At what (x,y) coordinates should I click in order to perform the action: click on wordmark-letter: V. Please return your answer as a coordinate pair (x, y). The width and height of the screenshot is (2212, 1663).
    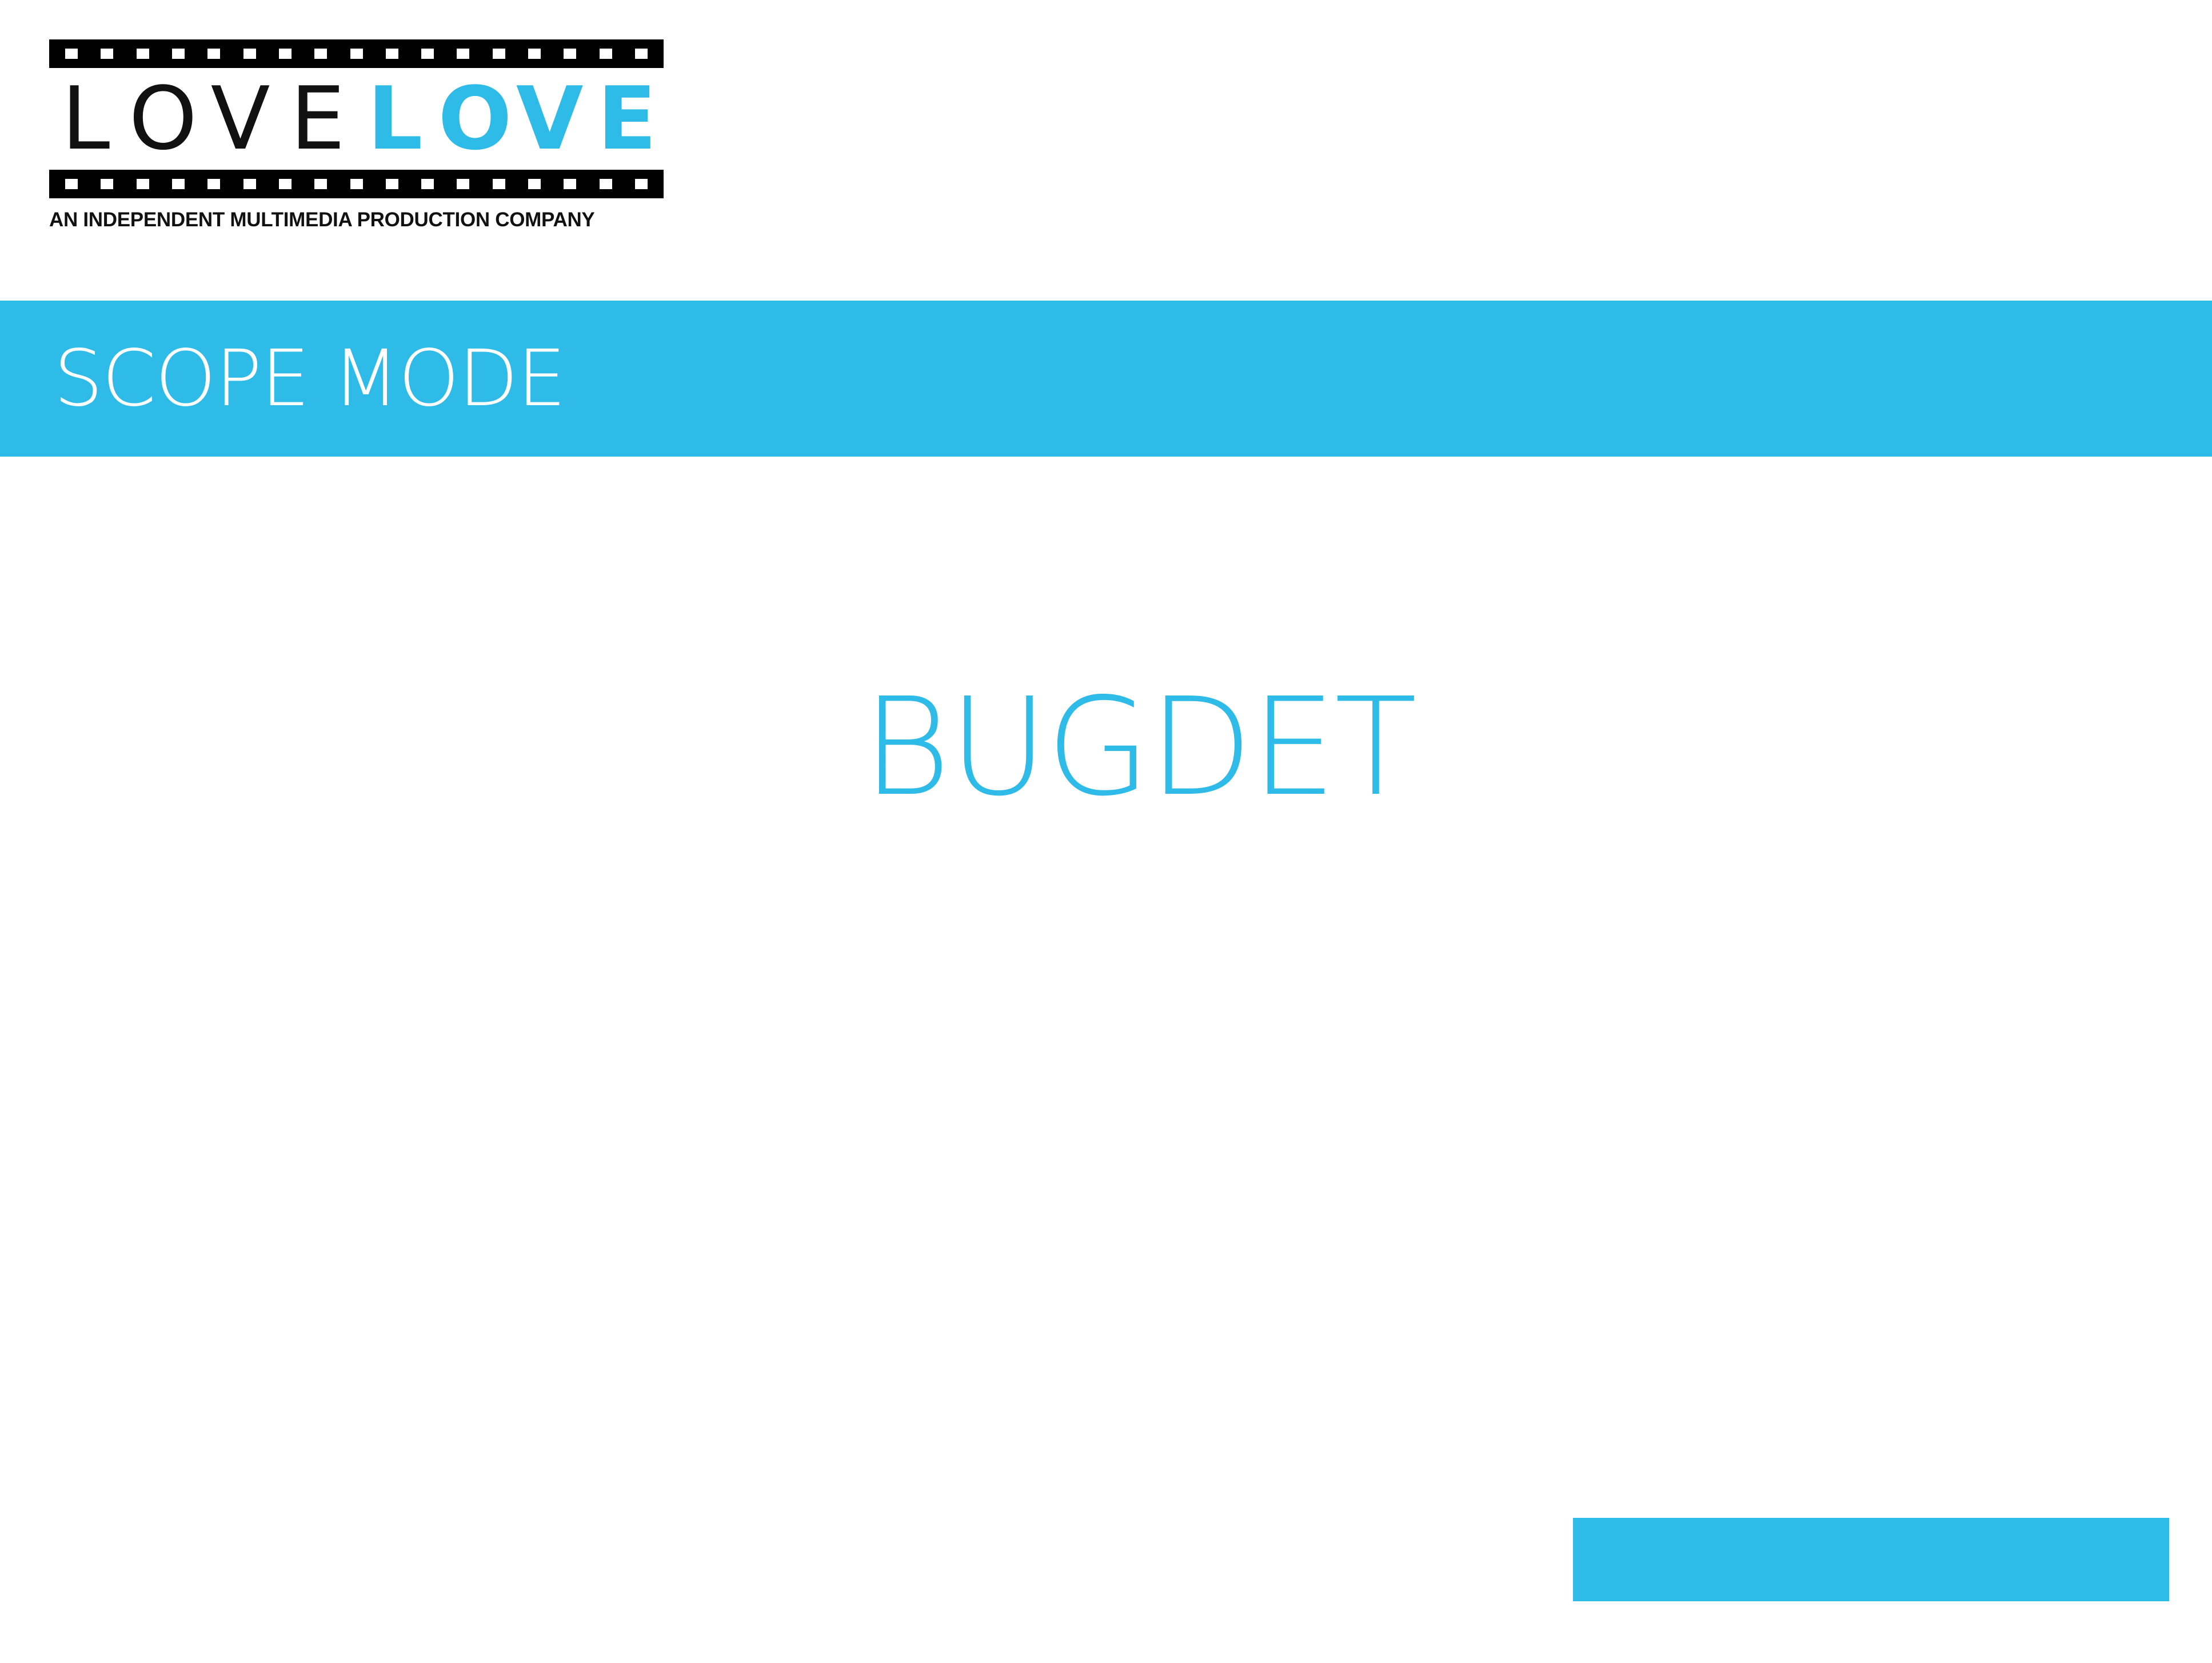
    Looking at the image, I should click on (240, 118).